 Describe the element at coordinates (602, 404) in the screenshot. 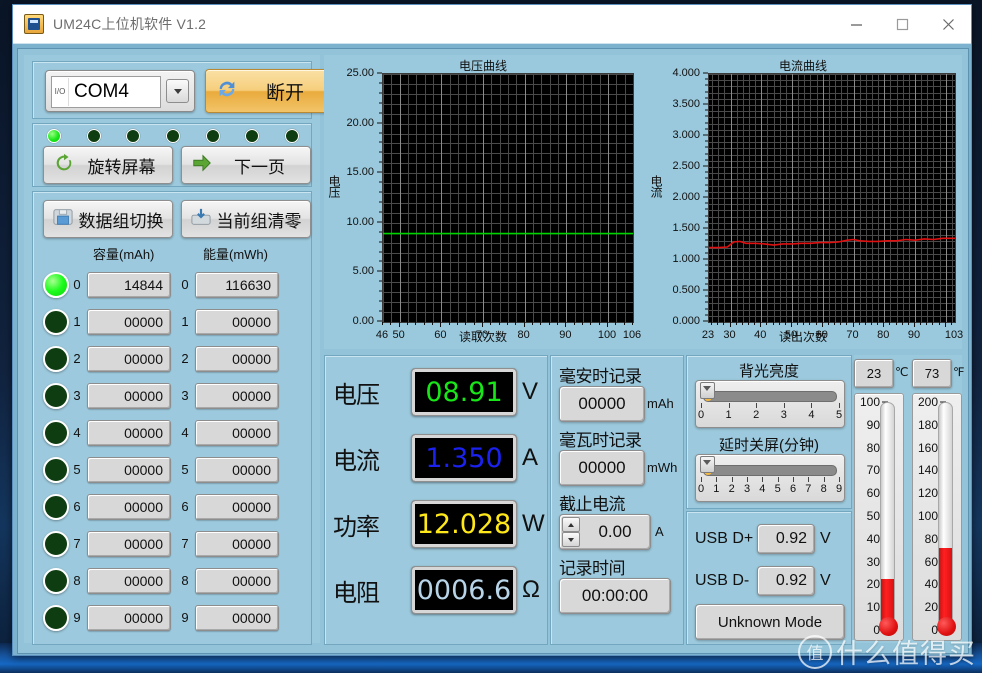

I see `mah-record-value: 00000` at that location.